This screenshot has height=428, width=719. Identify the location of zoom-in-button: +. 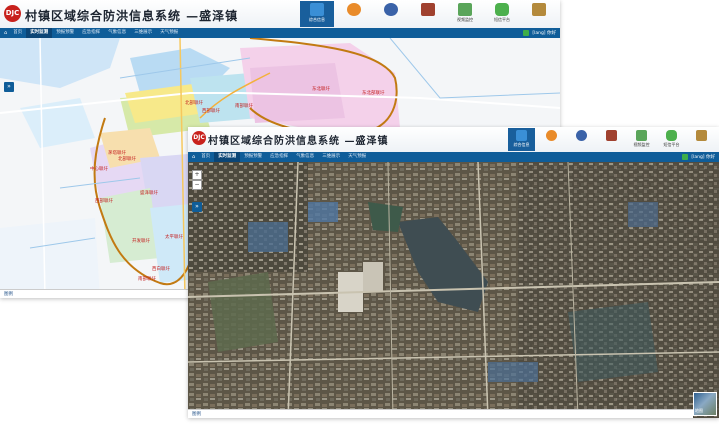
(197, 175).